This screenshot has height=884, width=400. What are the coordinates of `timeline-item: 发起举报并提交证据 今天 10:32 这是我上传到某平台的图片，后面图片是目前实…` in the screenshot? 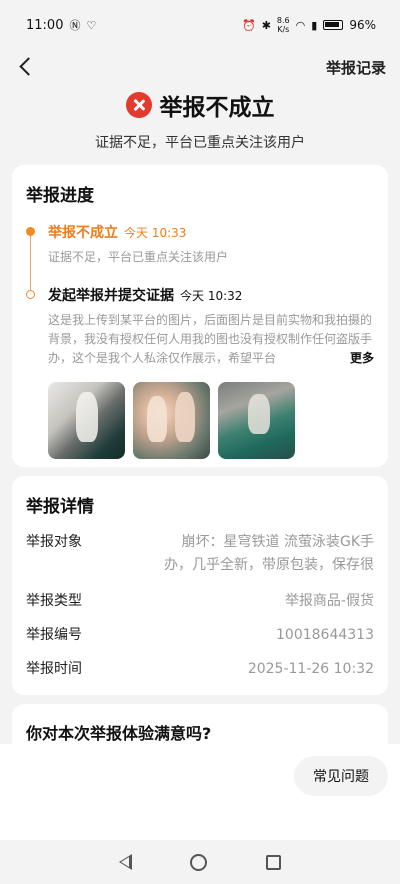 It's located at (200, 326).